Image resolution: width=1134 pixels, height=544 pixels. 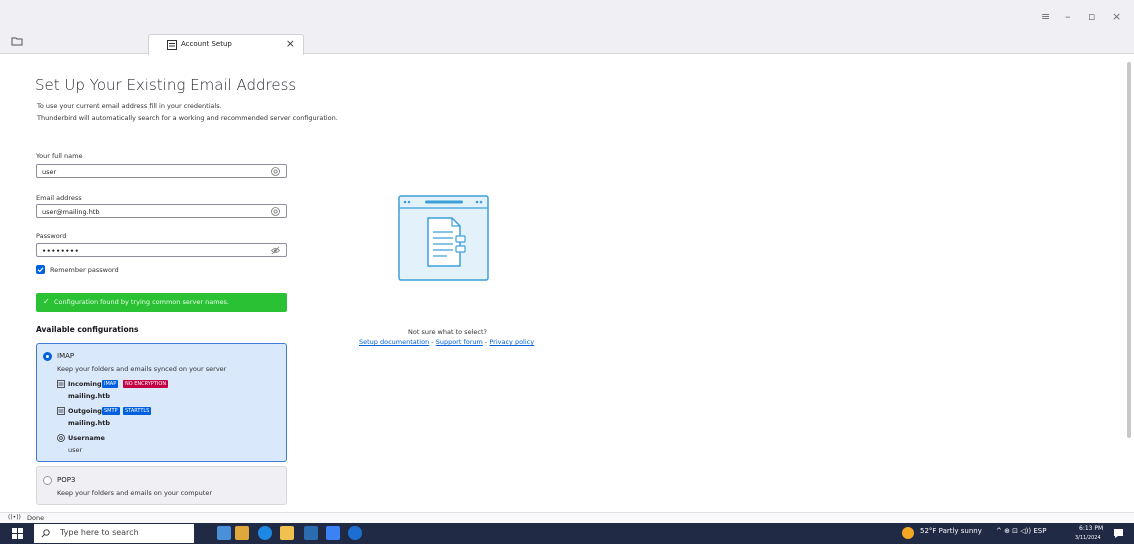 What do you see at coordinates (161, 250) in the screenshot?
I see `password-field: ••••••••` at bounding box center [161, 250].